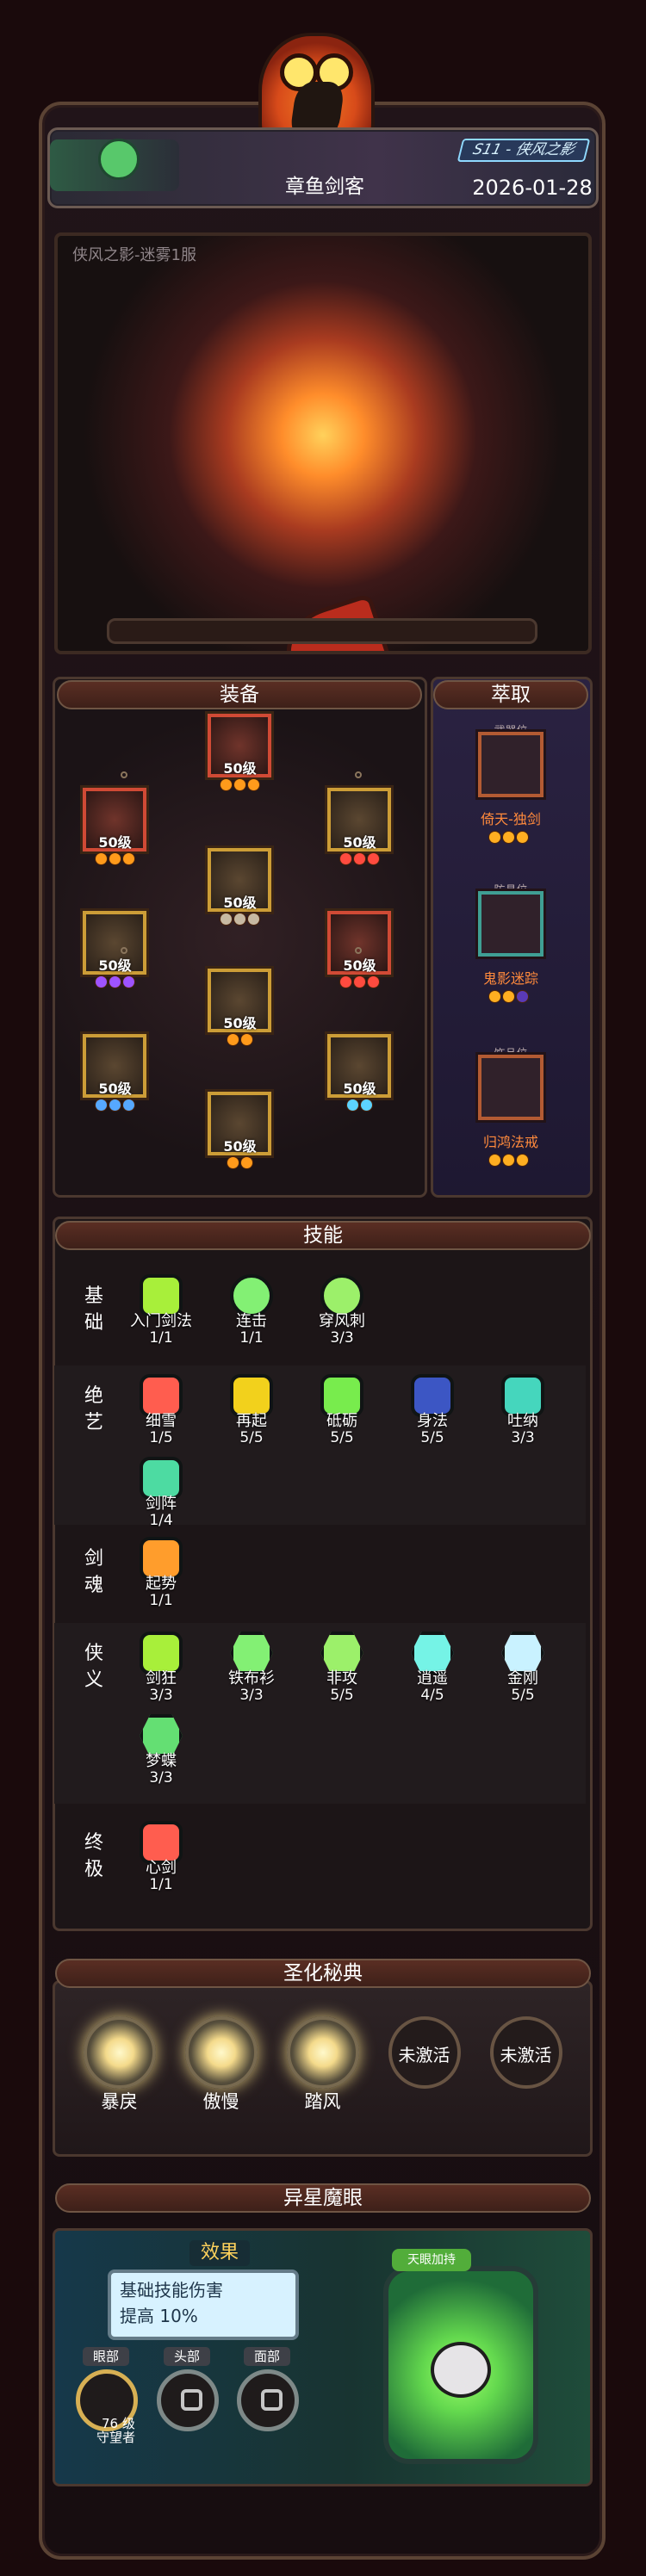 The image size is (646, 2576). I want to click on skill-3-1: 铁布衫 3/3, so click(249, 1672).